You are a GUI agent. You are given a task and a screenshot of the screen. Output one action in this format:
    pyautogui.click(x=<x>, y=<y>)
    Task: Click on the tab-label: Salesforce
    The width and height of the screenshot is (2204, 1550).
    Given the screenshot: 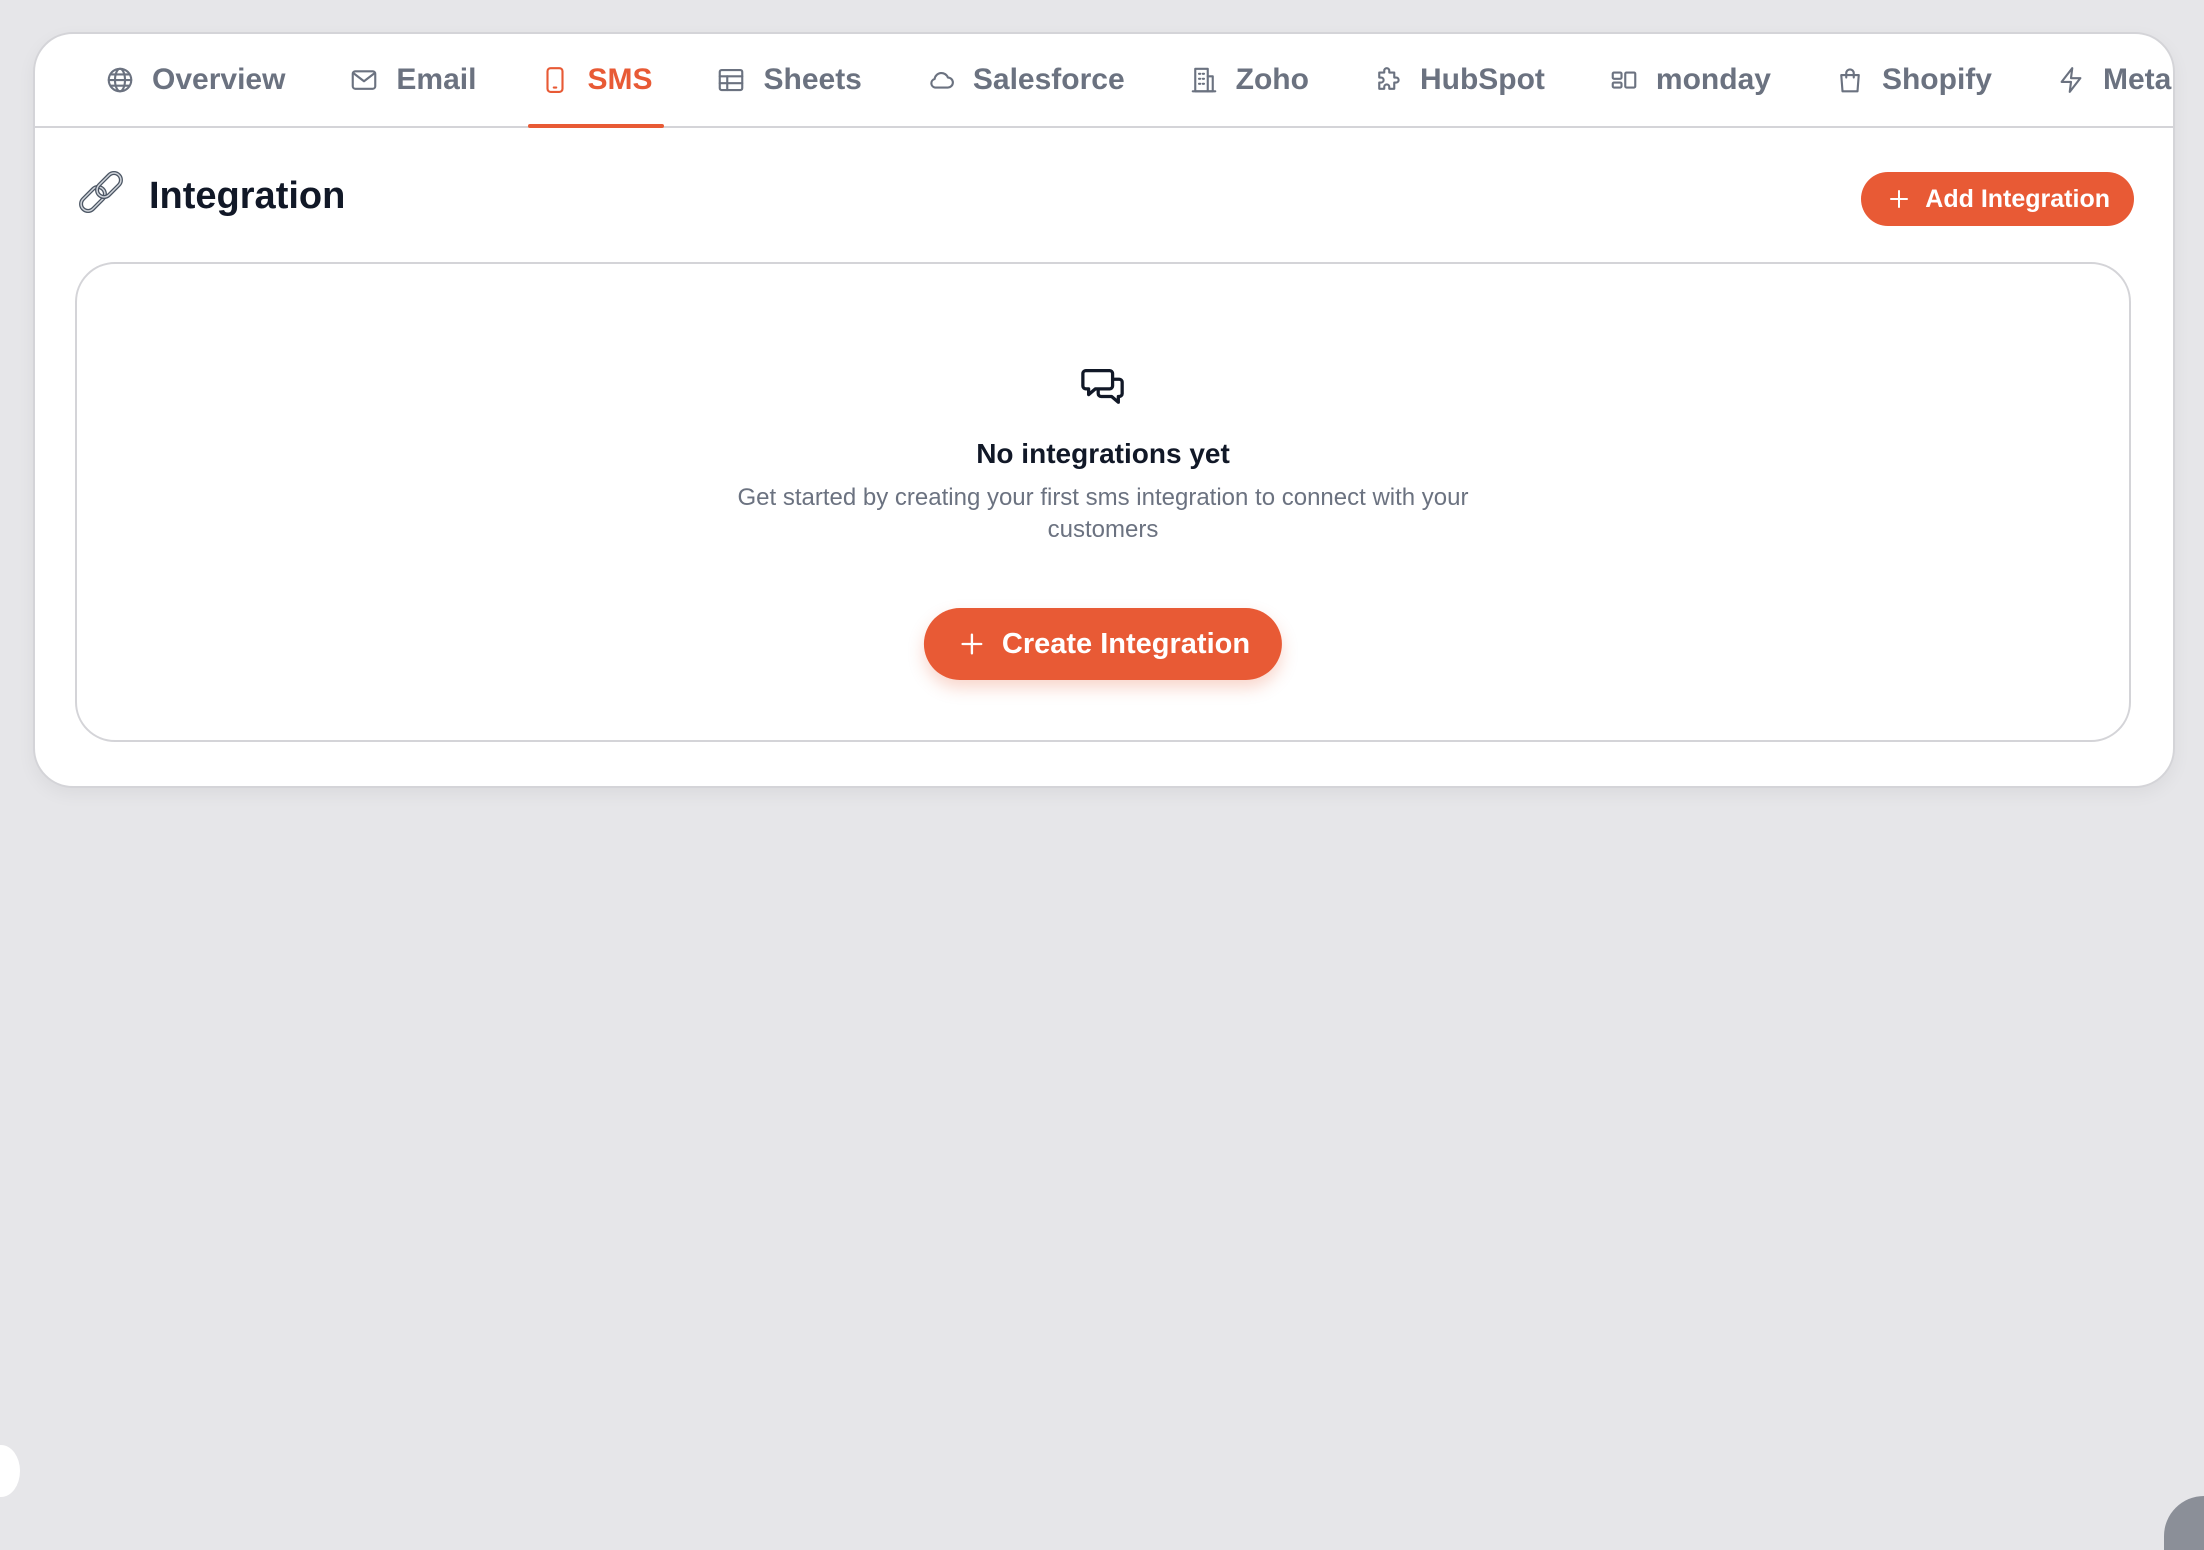 What is the action you would take?
    pyautogui.click(x=1048, y=79)
    